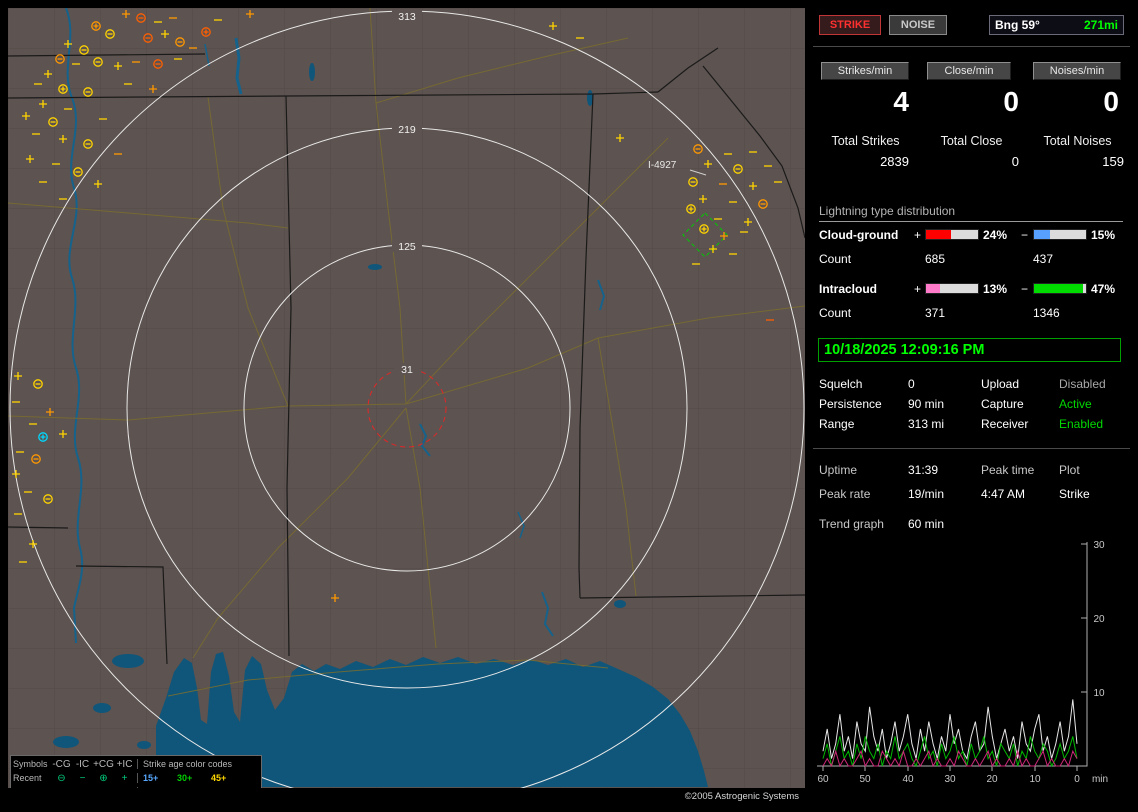 This screenshot has height=812, width=1138. I want to click on trend-graph-value: 60 min, so click(926, 524).